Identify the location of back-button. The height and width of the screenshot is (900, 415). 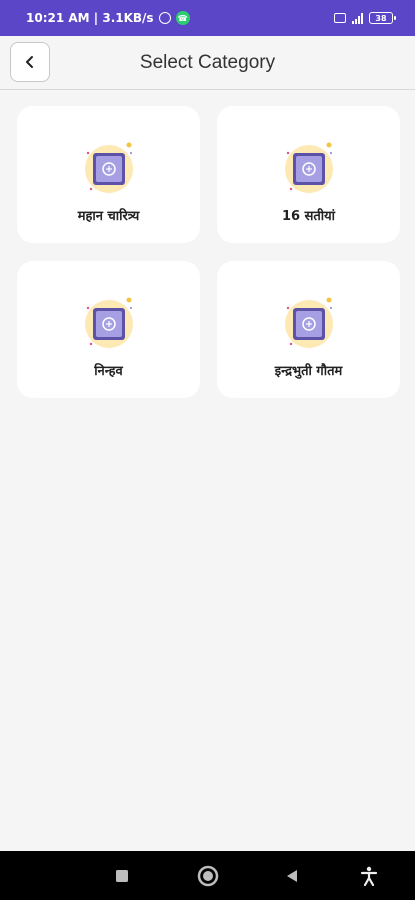
(30, 62).